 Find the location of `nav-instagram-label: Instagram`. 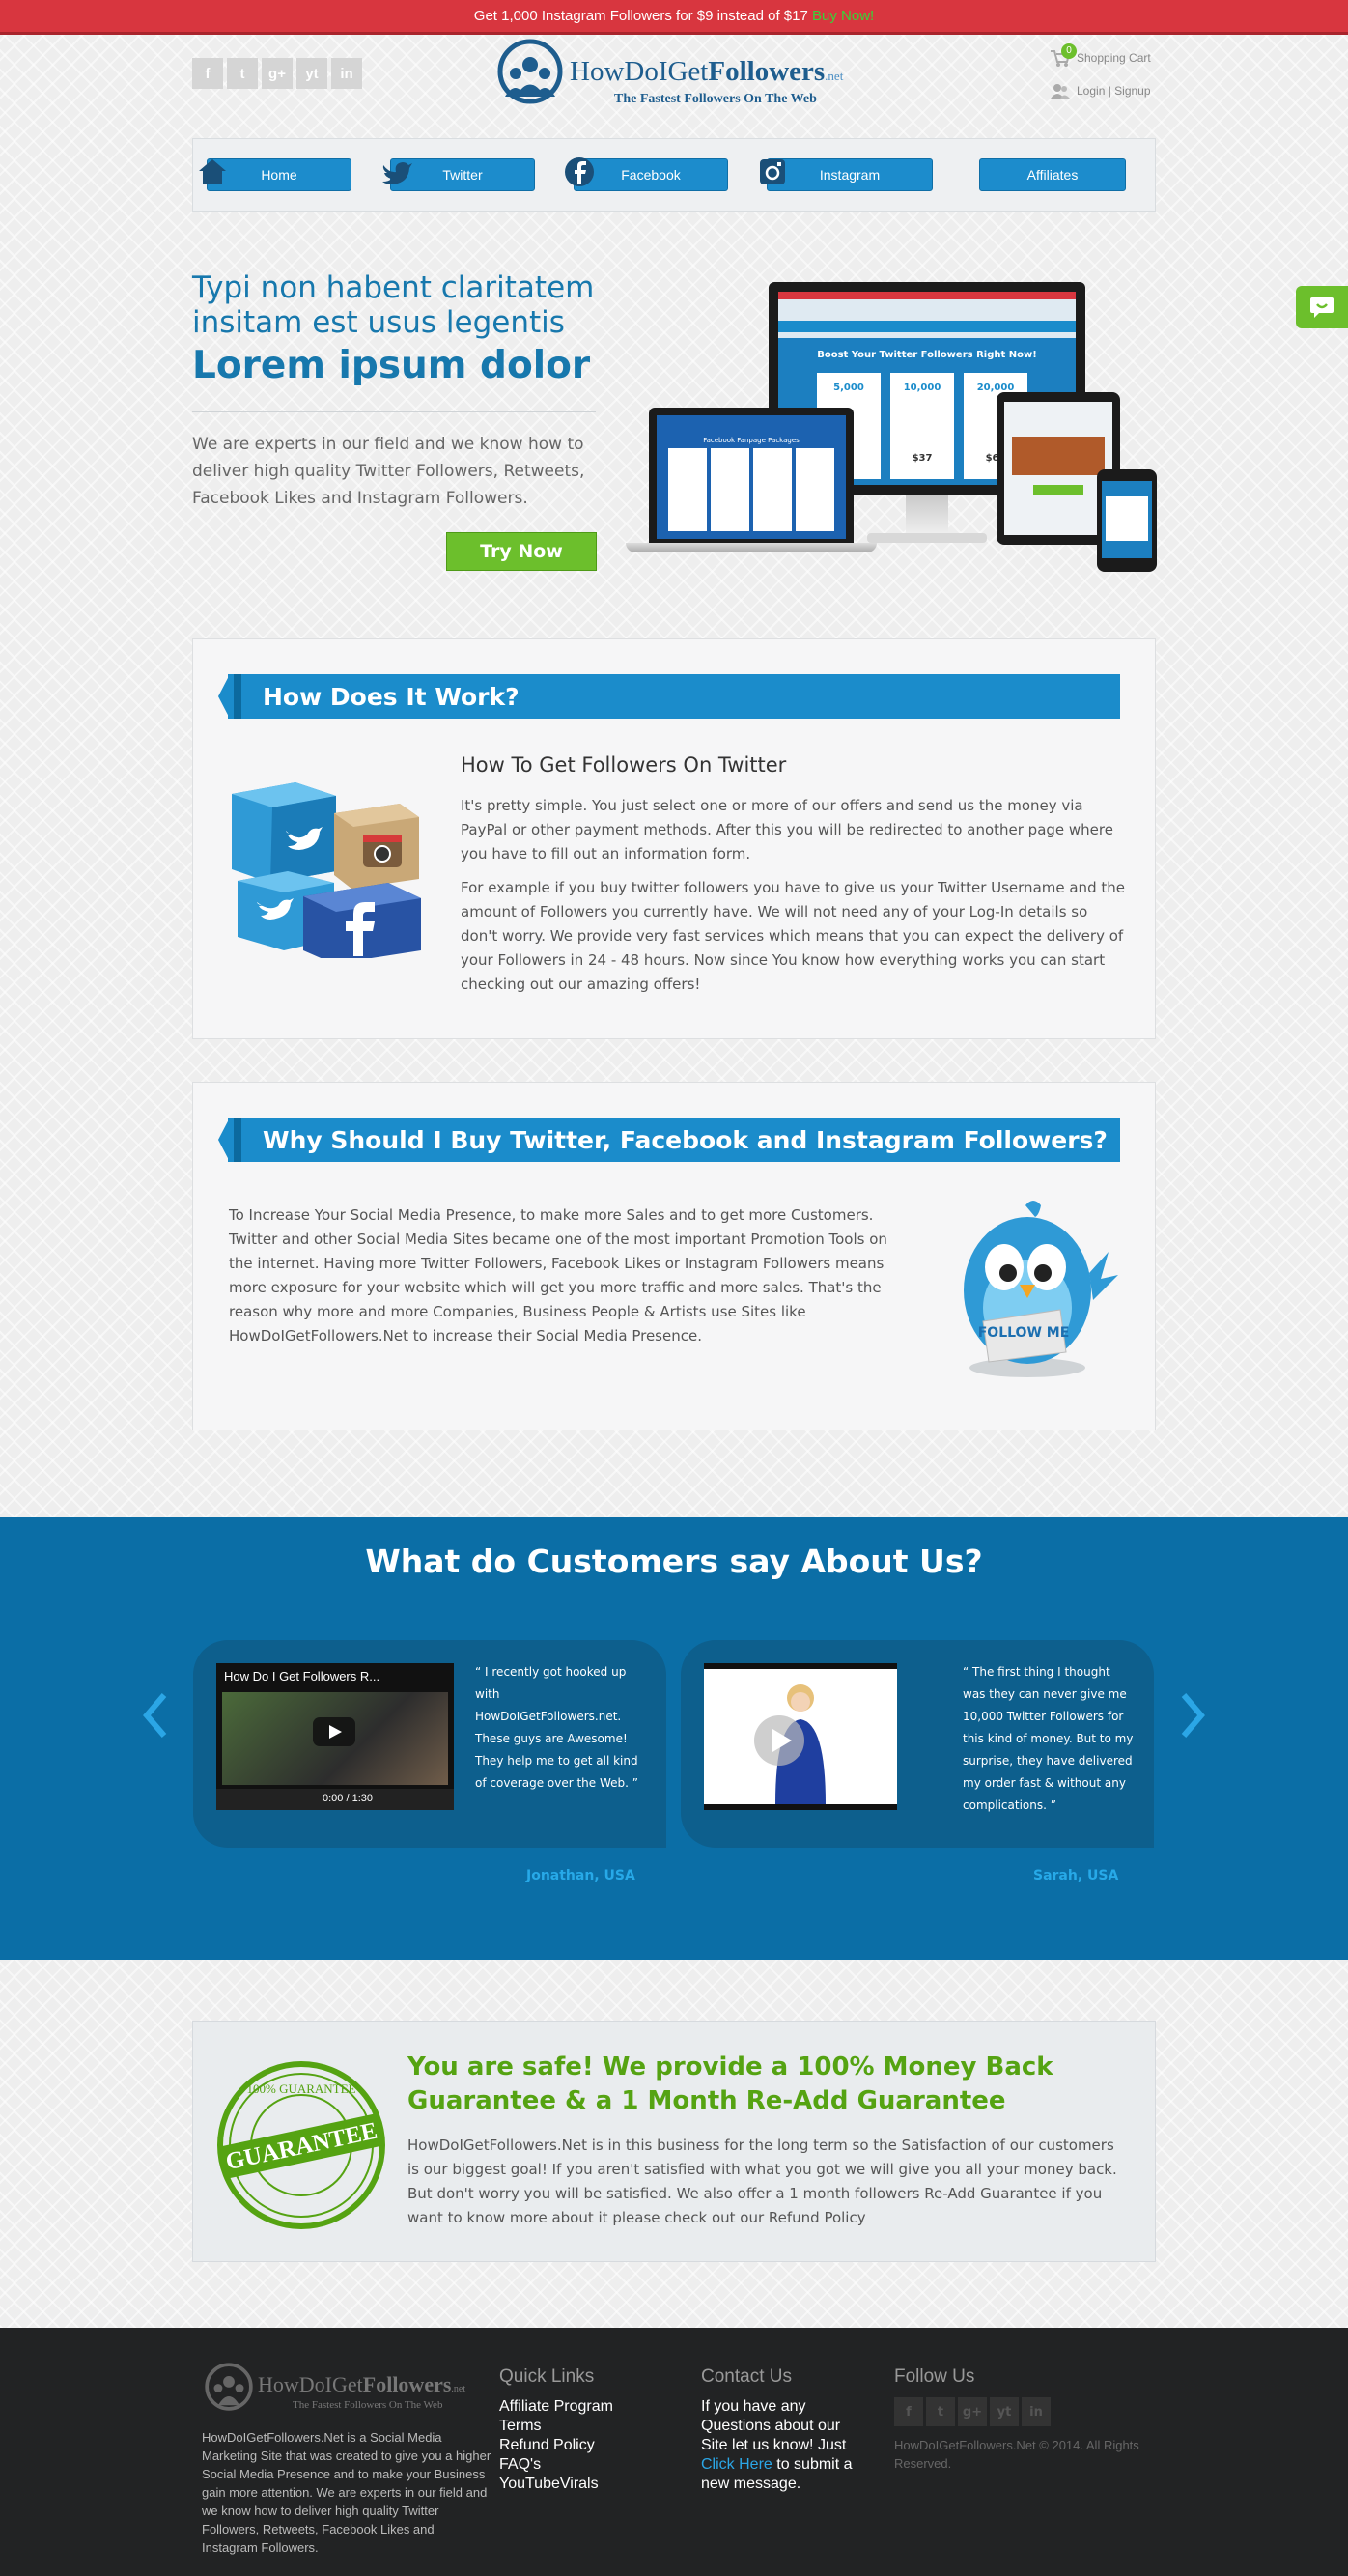

nav-instagram-label: Instagram is located at coordinates (850, 175).